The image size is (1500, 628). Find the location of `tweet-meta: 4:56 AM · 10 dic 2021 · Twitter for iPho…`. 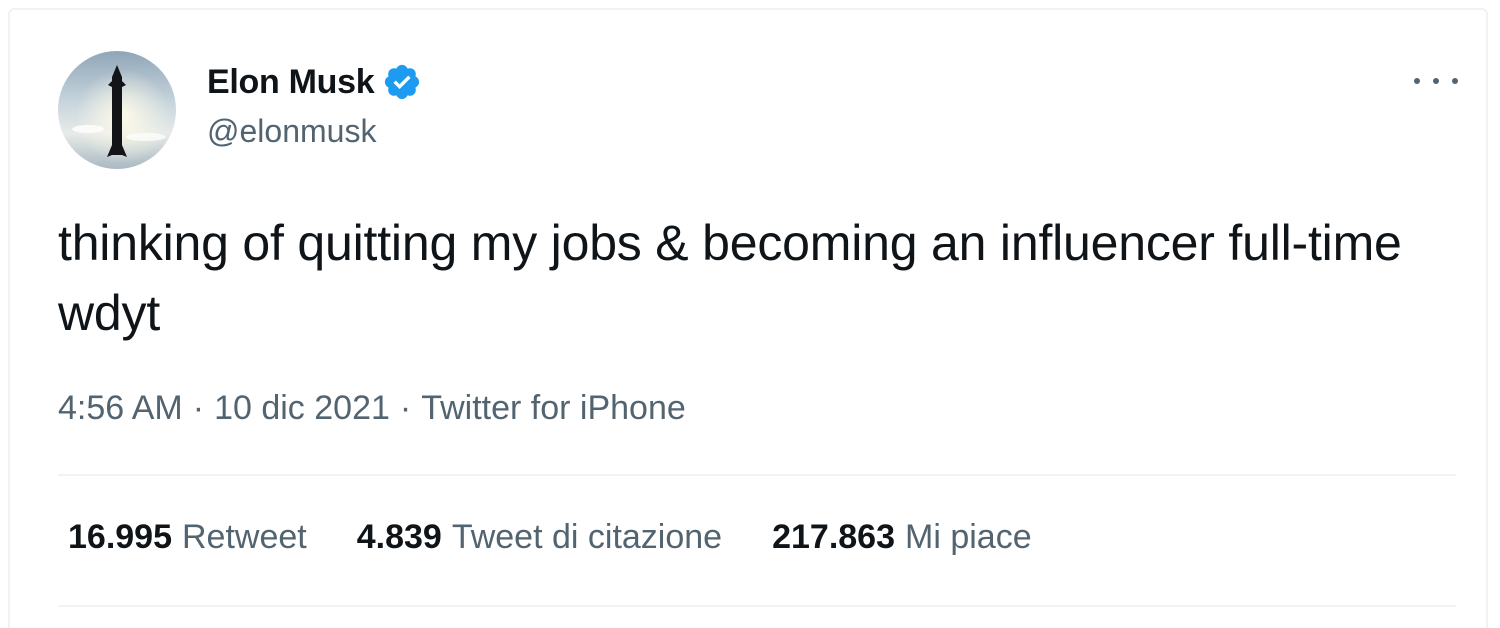

tweet-meta: 4:56 AM · 10 dic 2021 · Twitter for iPho… is located at coordinates (372, 408).